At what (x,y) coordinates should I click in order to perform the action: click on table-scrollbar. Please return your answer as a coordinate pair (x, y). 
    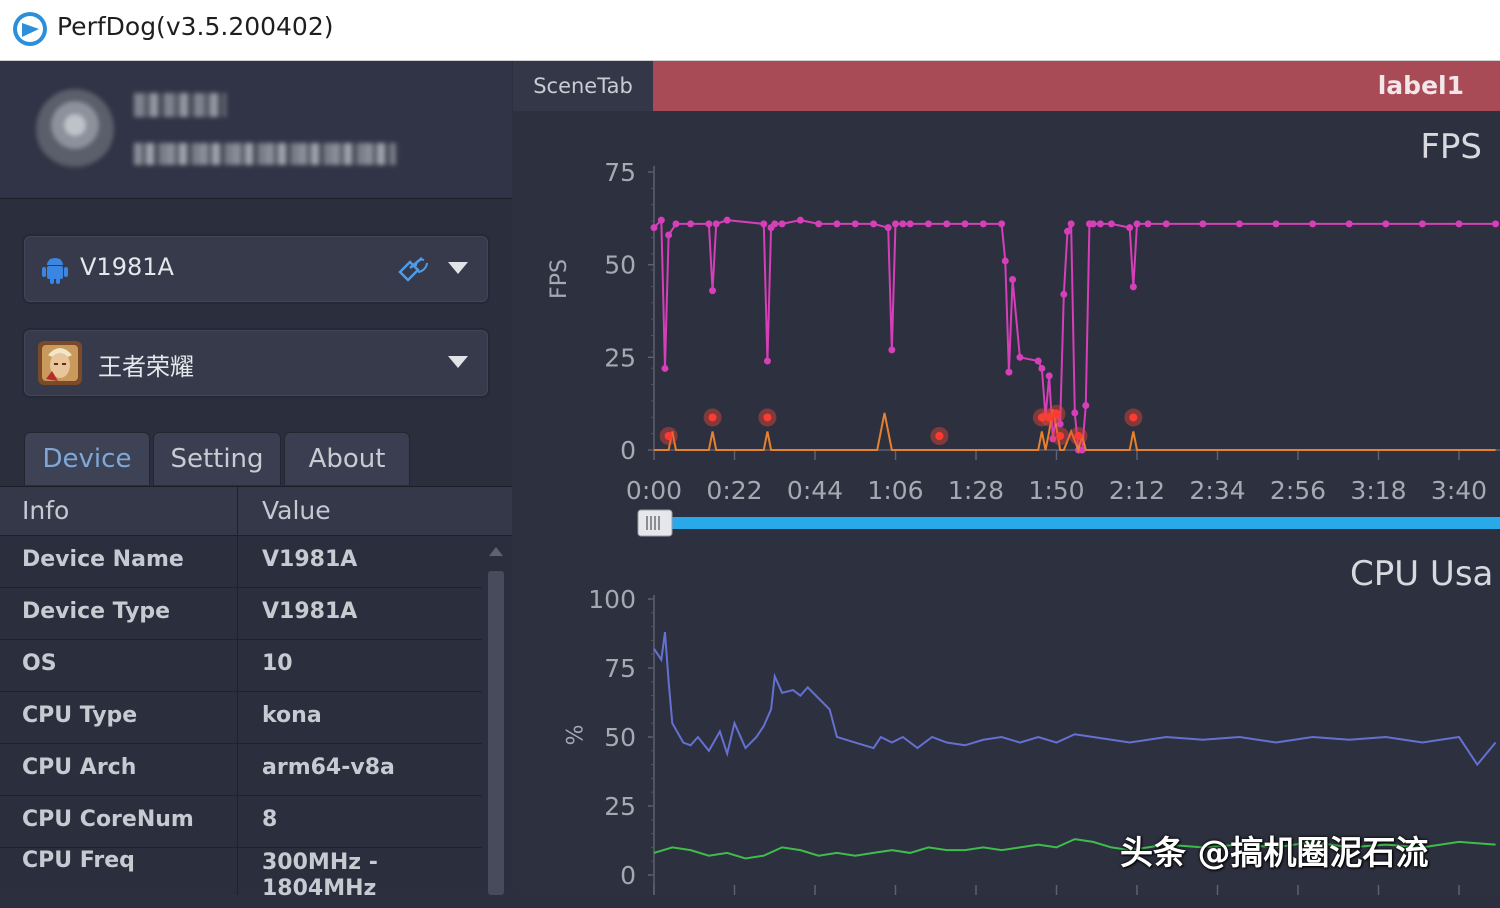
    Looking at the image, I should click on (496, 717).